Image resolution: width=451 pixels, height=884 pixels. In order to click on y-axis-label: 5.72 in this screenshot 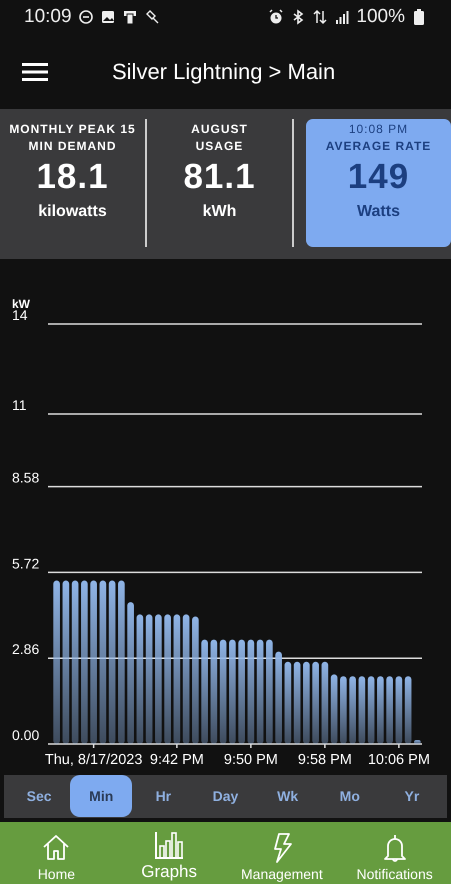, I will do `click(26, 563)`.